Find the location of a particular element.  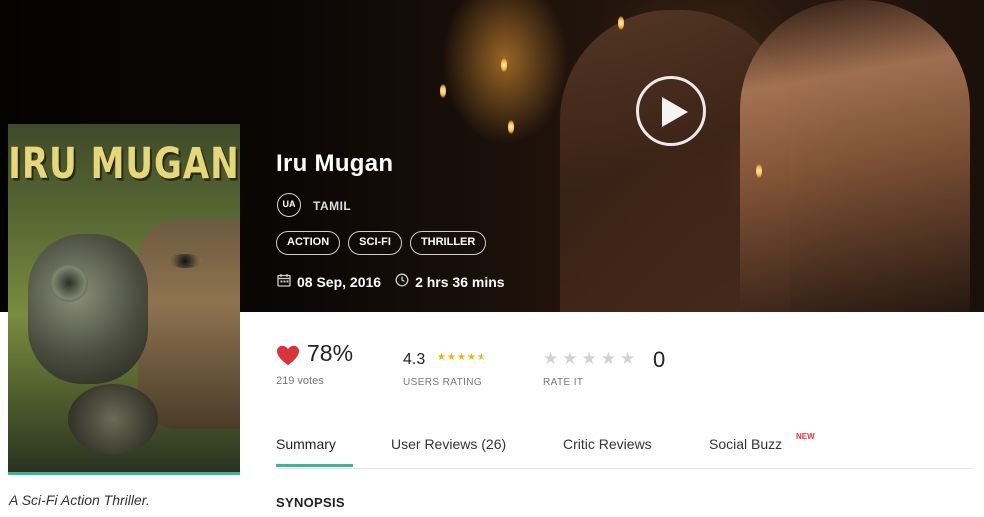

genre-sci-fi: SCI-FI is located at coordinates (375, 243).